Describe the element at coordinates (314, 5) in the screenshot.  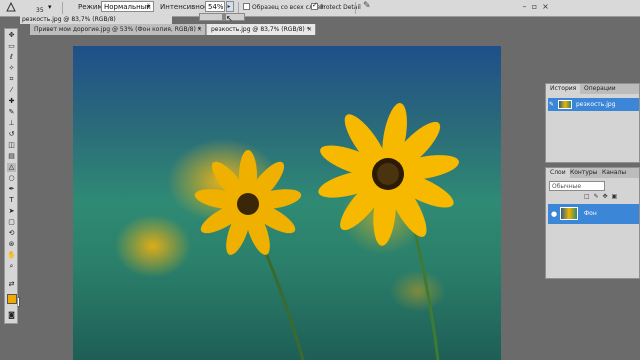
I see `protect-detail-checkbox` at that location.